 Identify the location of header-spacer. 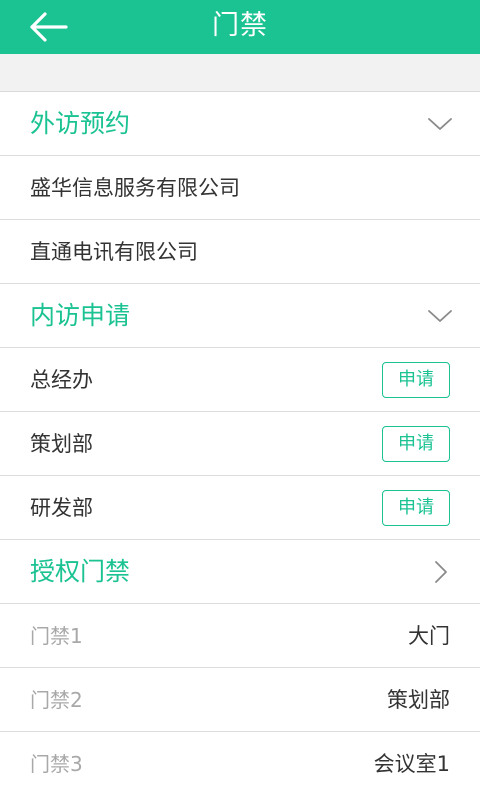
(240, 73).